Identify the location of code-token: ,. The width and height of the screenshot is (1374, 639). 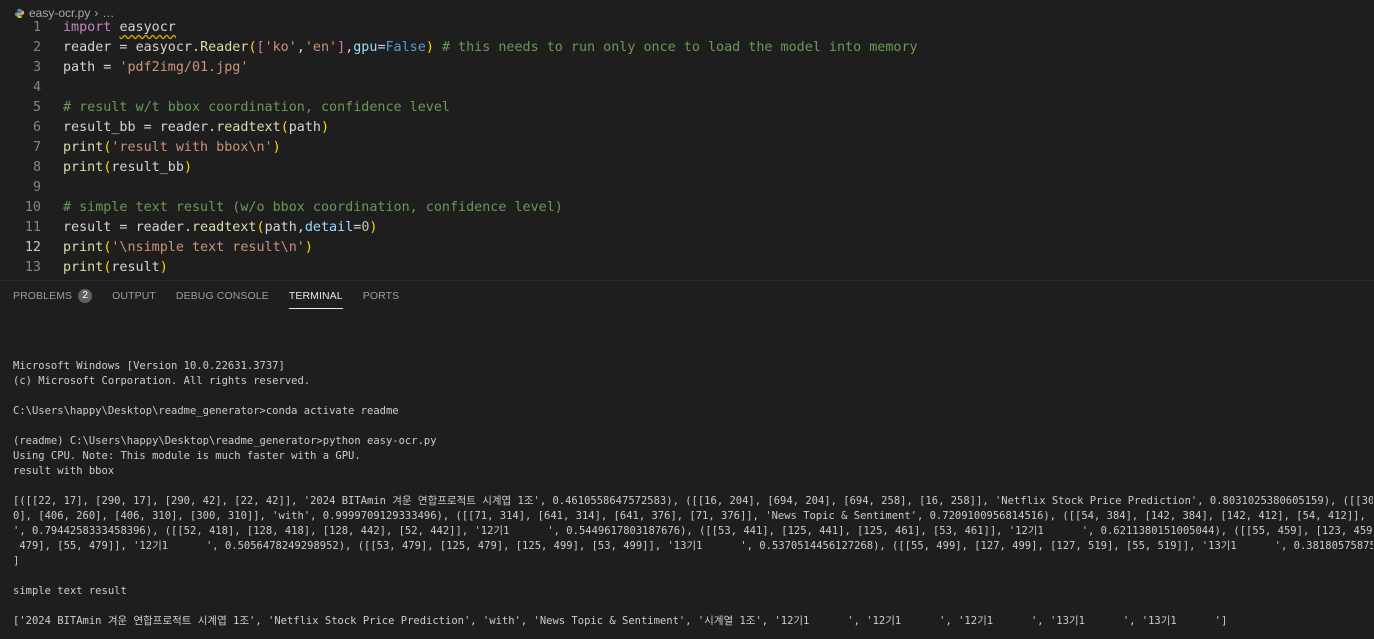
(300, 47).